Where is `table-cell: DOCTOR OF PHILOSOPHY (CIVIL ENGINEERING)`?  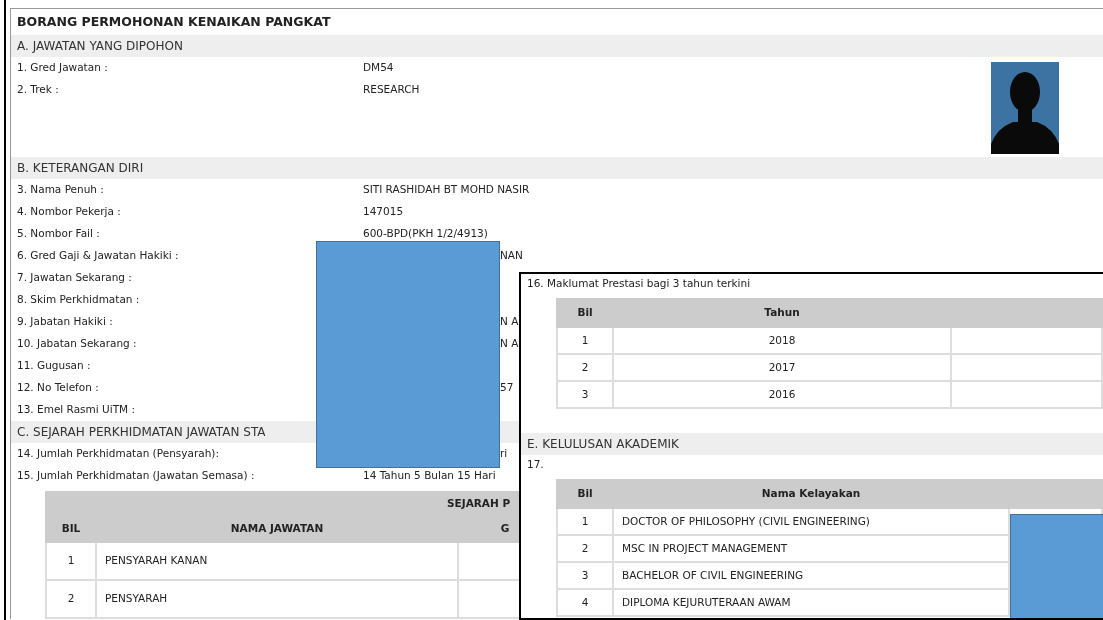
table-cell: DOCTOR OF PHILOSOPHY (CIVIL ENGINEERING) is located at coordinates (811, 521).